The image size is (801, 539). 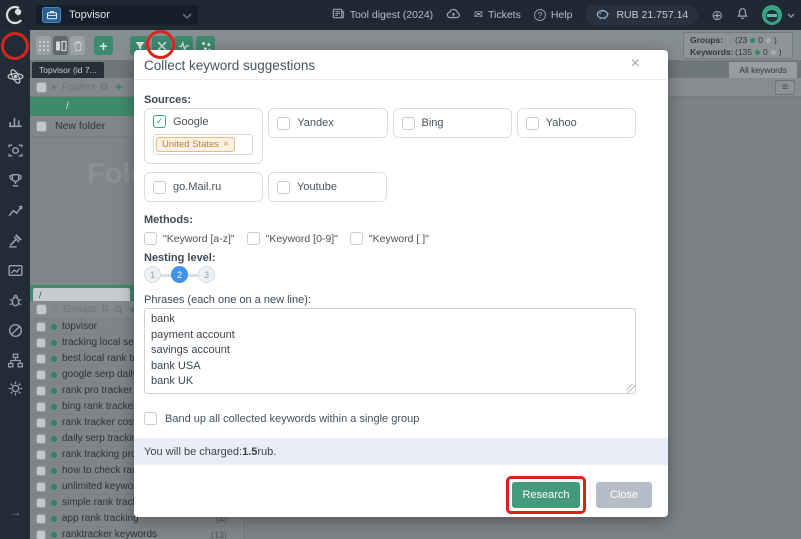 What do you see at coordinates (159, 121) in the screenshot?
I see `google-checkbox: ✓` at bounding box center [159, 121].